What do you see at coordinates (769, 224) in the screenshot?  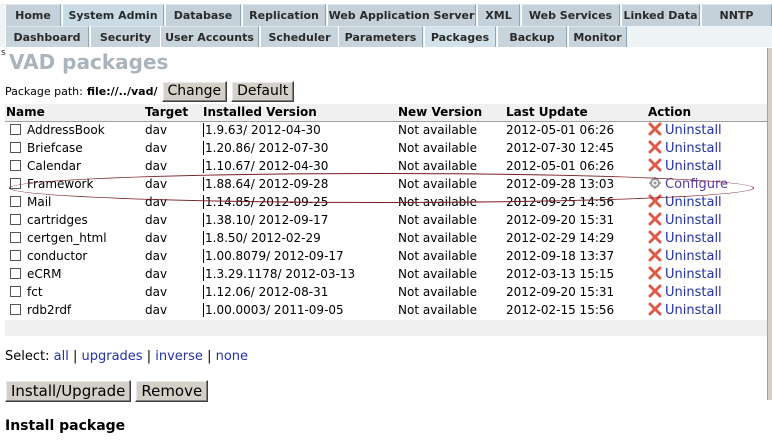 I see `vertical-scrollbar` at bounding box center [769, 224].